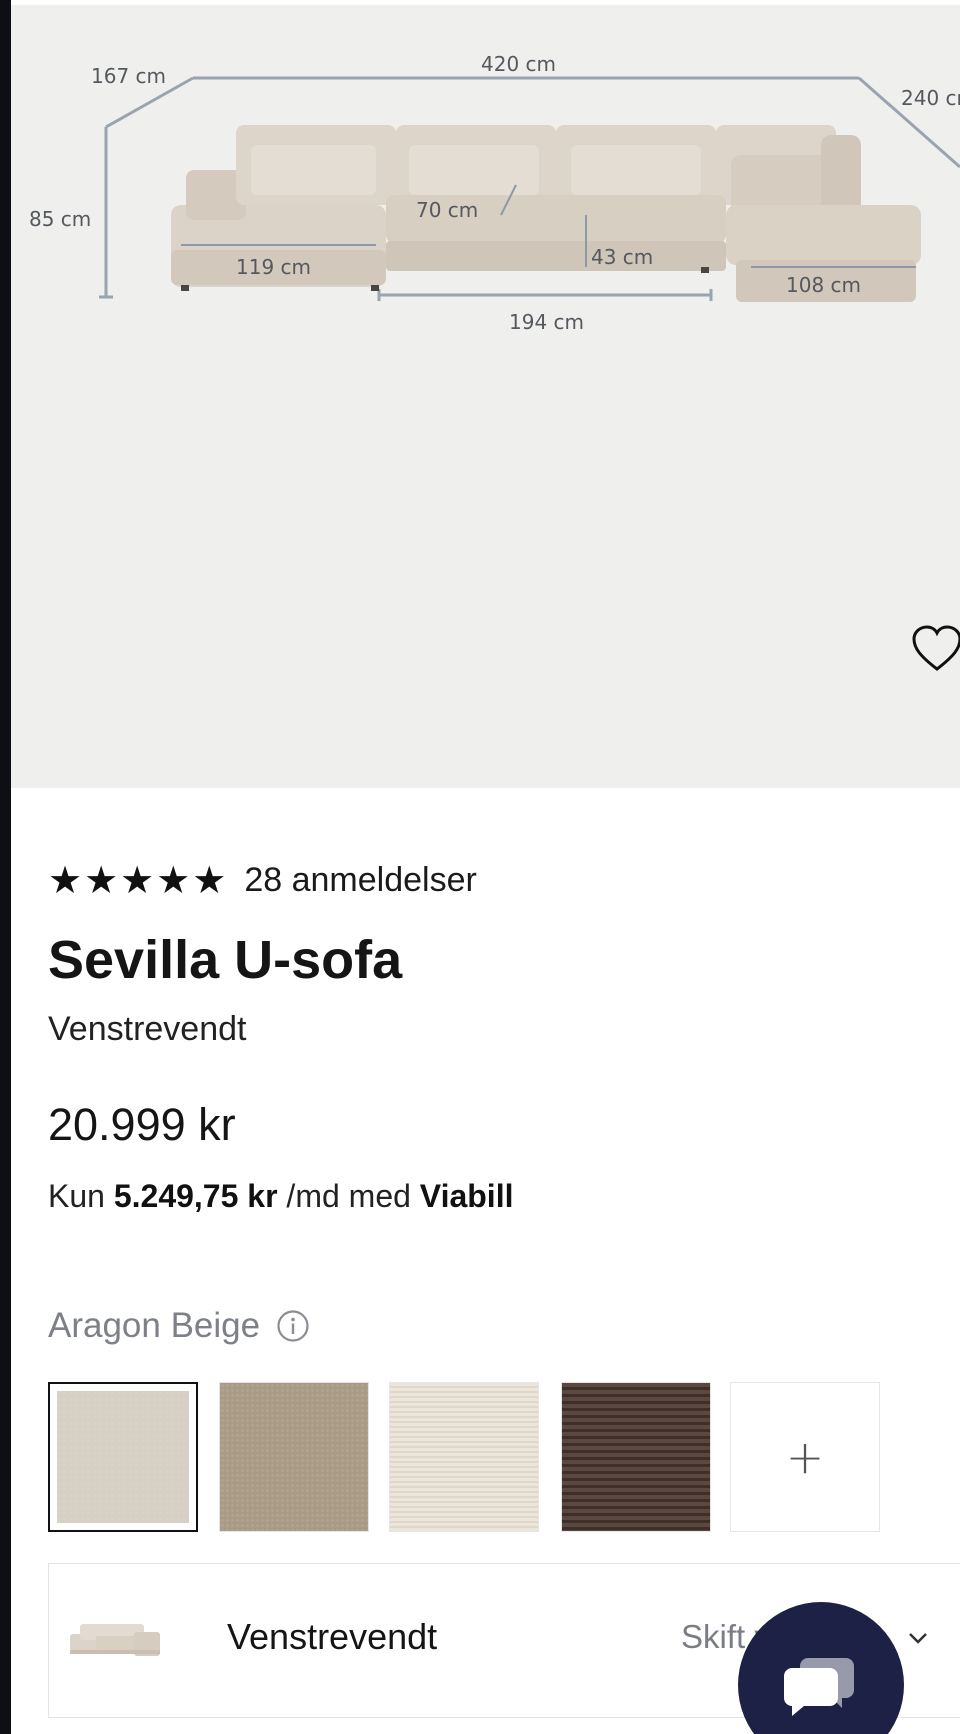 The height and width of the screenshot is (1734, 960). Describe the element at coordinates (76, 1196) in the screenshot. I see `financing-prefix: Kun` at that location.